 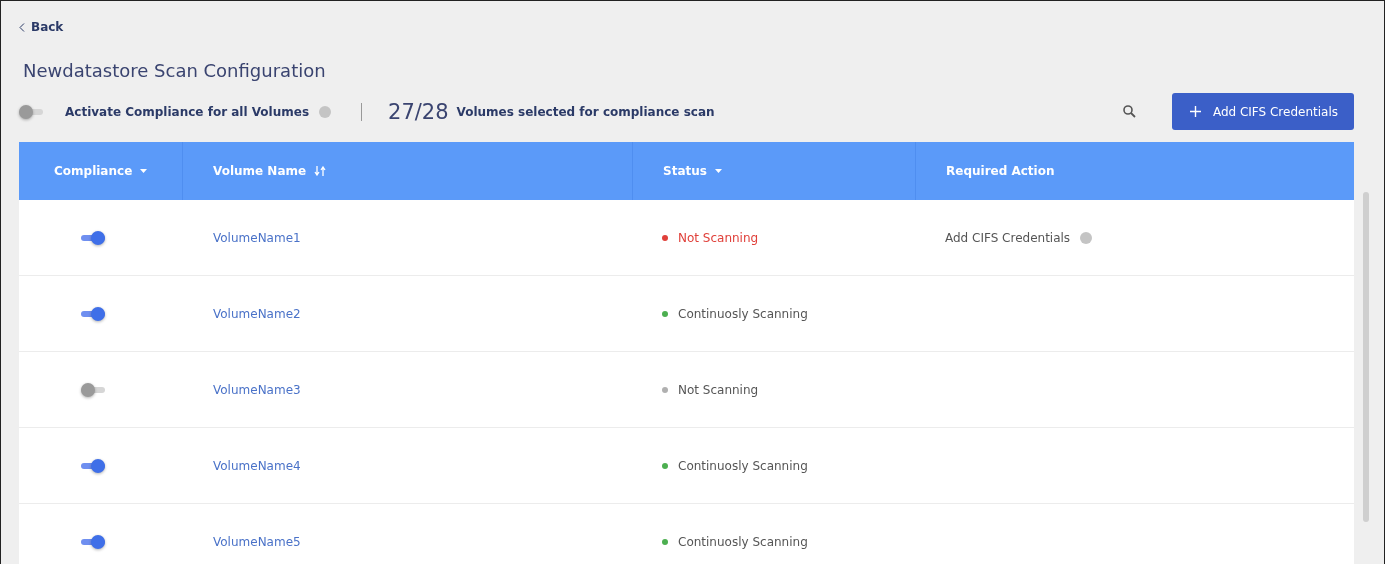 I want to click on volume-name-link: VolumeName2, so click(x=257, y=313).